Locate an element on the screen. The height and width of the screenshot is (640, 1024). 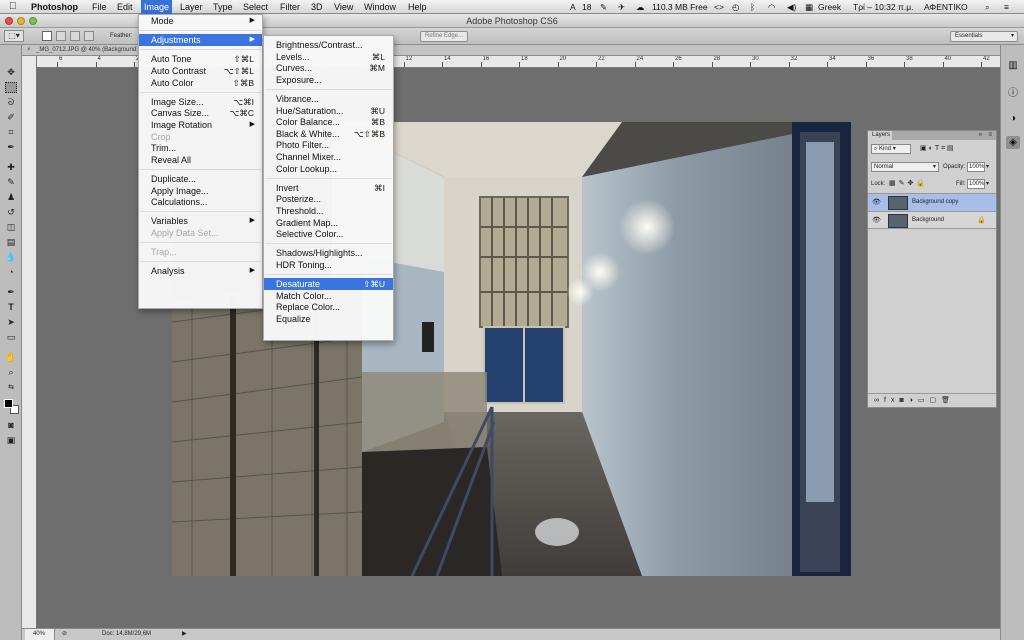
cloud-icon: ☁ is located at coordinates (640, 7).